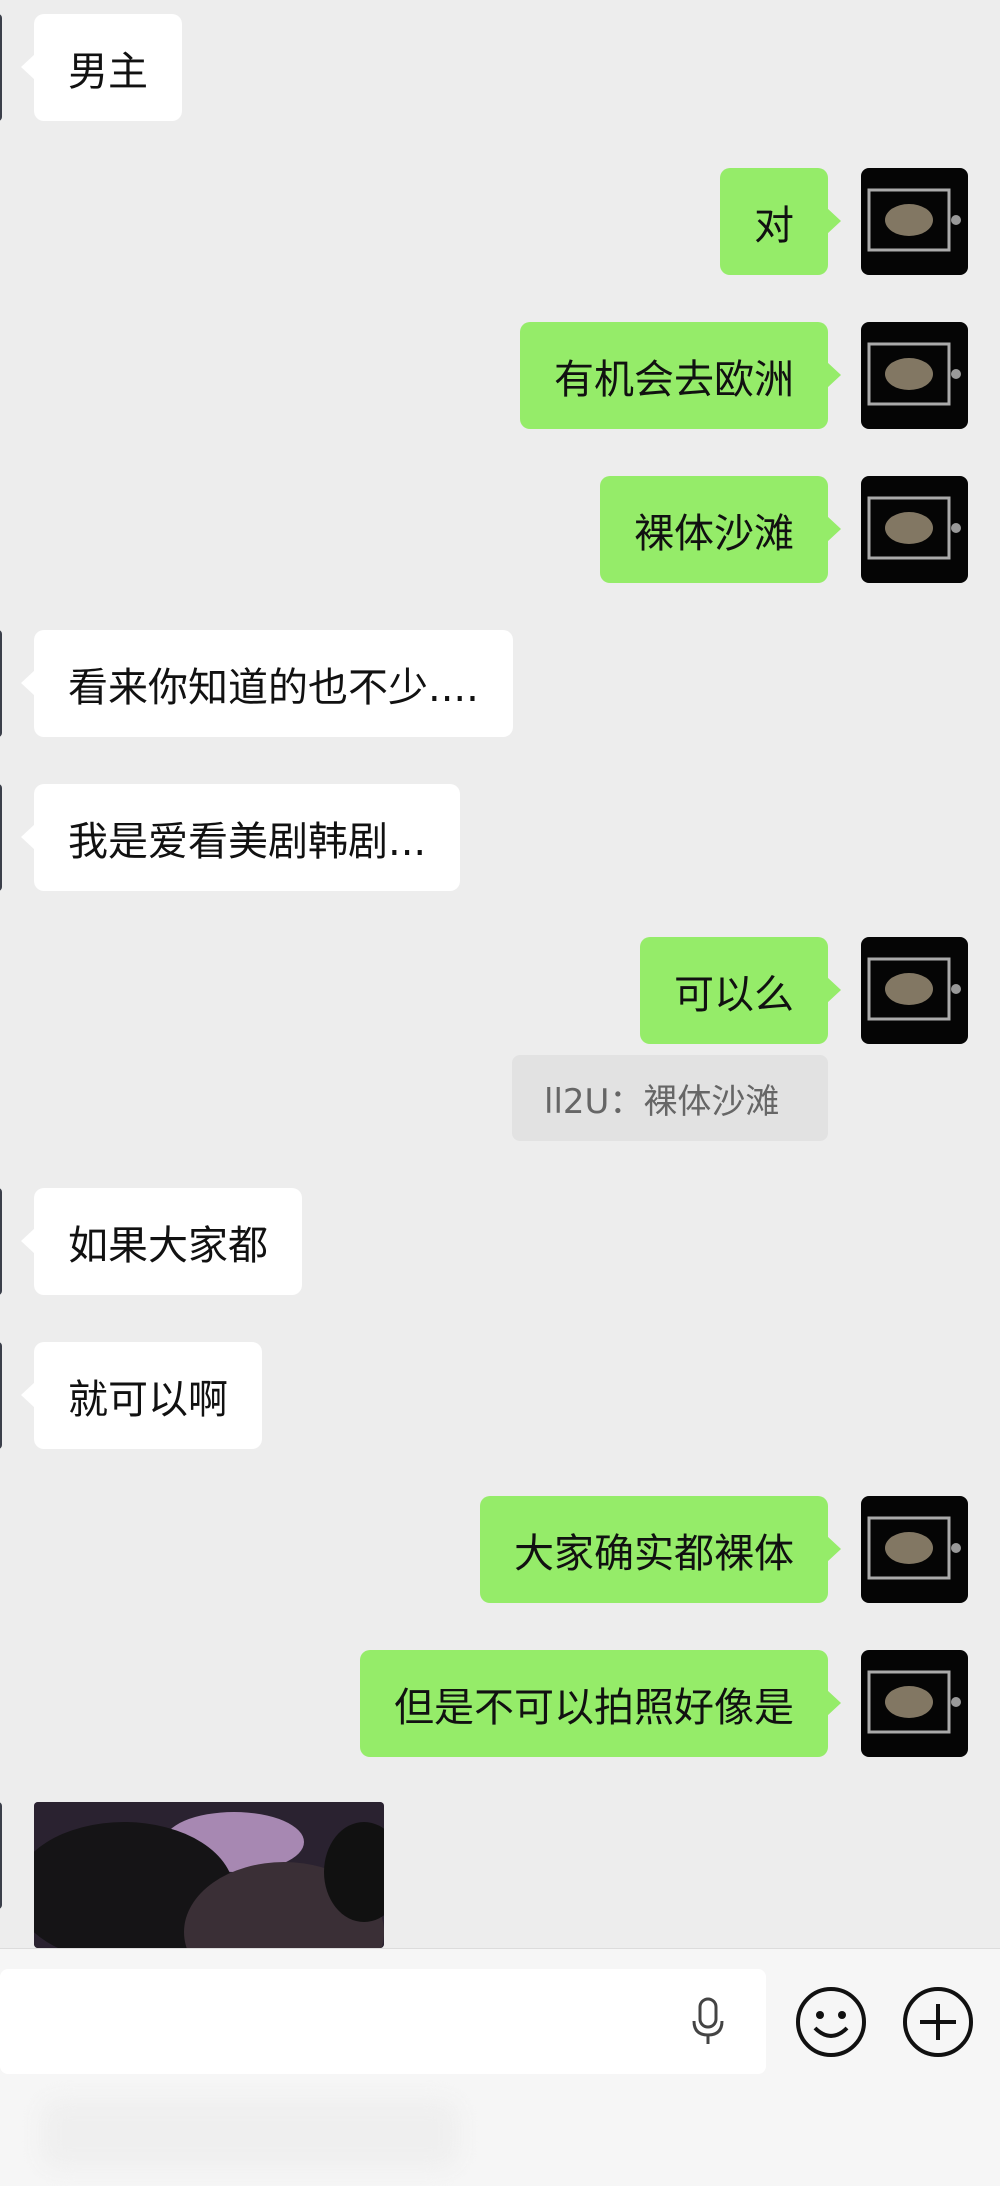 This screenshot has height=2186, width=1000. I want to click on message-bubble-outgoing: 大家确实都裸体, so click(660, 1549).